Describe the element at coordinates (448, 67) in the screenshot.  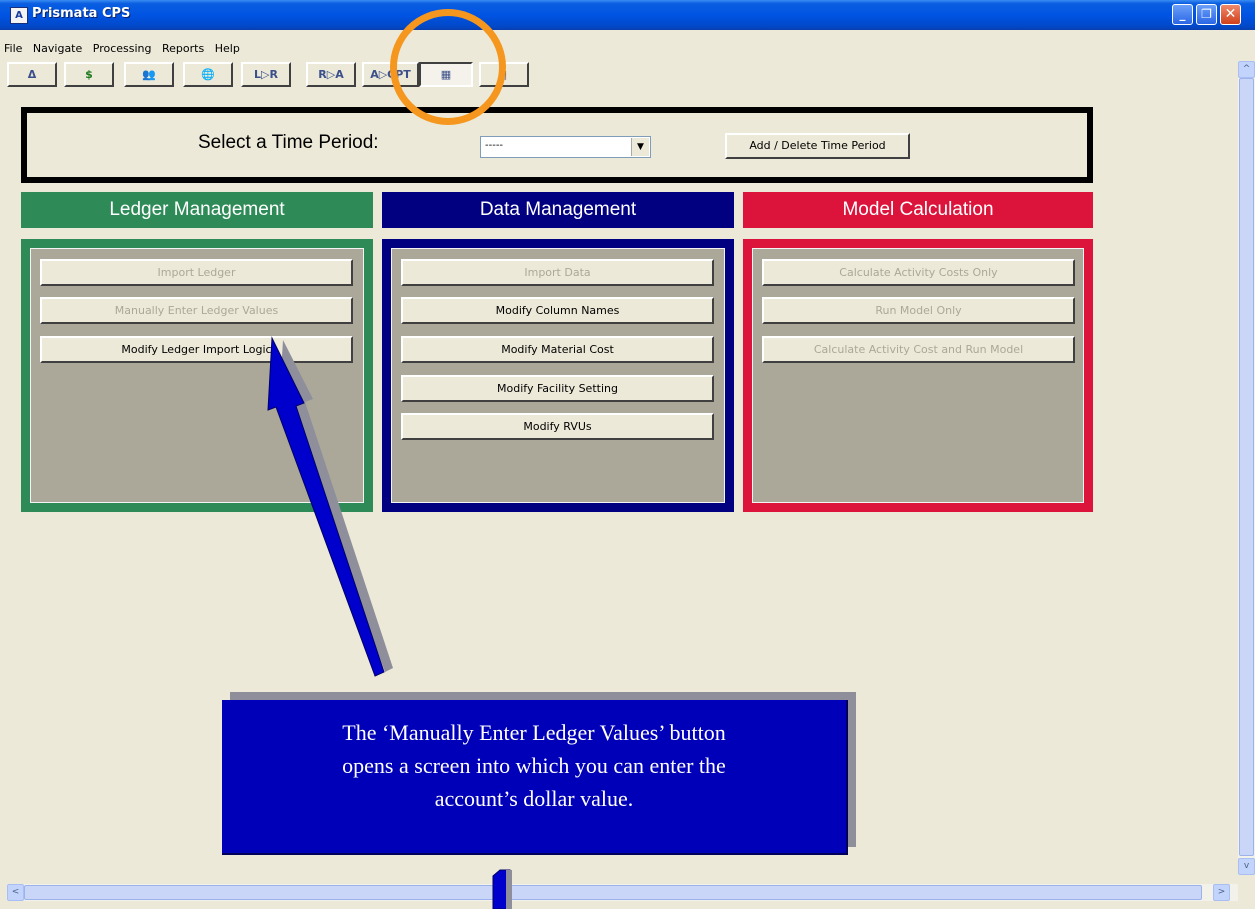
I see `highlight-circle` at that location.